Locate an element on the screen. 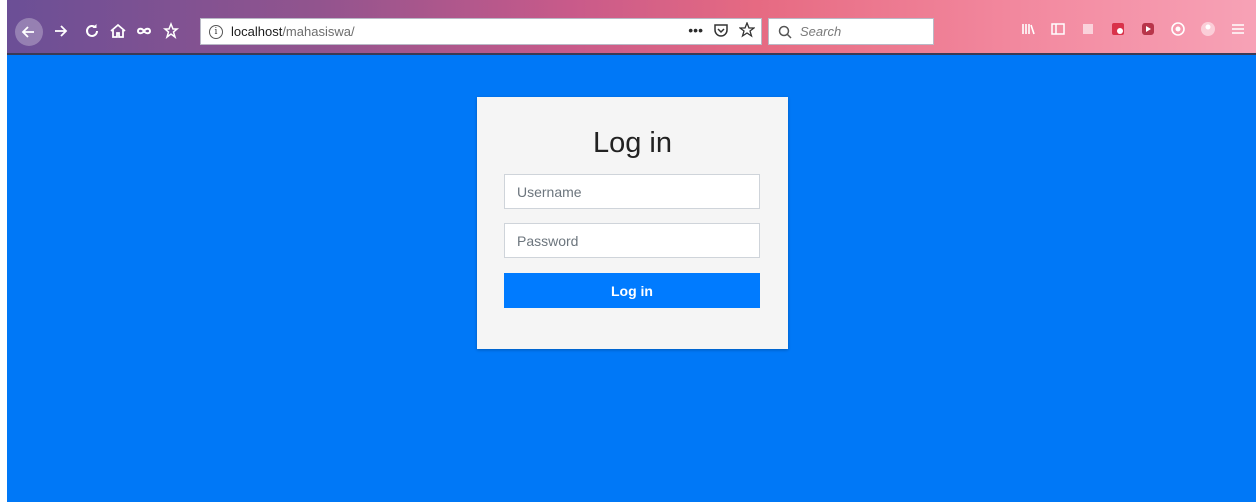 Image resolution: width=1256 pixels, height=502 pixels. url-host: localhost is located at coordinates (257, 31).